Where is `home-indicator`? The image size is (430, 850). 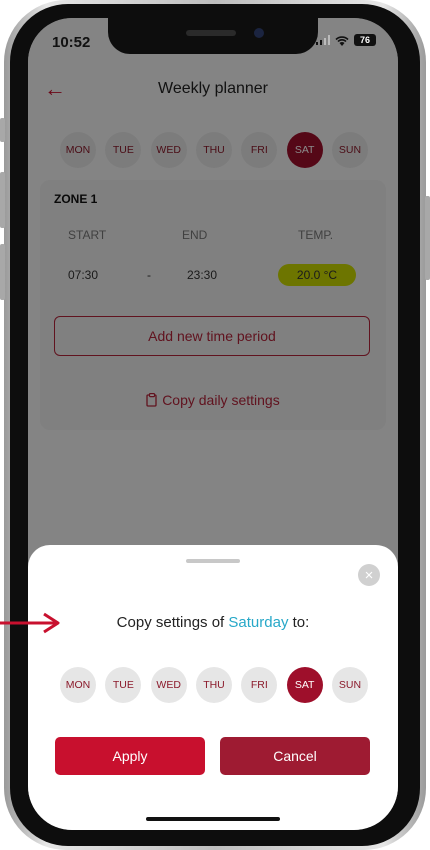
home-indicator is located at coordinates (213, 819).